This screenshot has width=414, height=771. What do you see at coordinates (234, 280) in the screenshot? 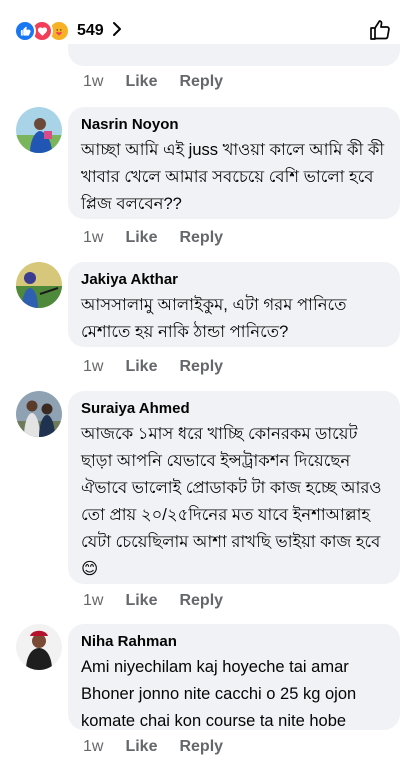
I see `commenter-name: Jakiya Akthar` at bounding box center [234, 280].